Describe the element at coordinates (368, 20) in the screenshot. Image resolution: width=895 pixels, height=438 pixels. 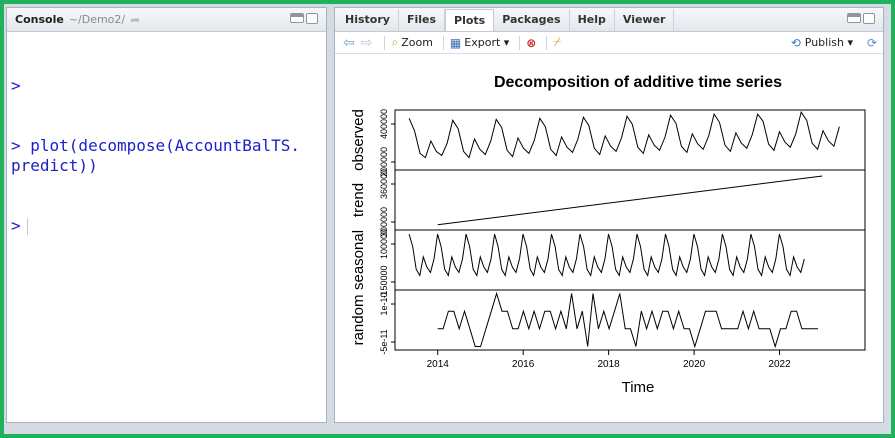
I see `tab-history: History` at that location.